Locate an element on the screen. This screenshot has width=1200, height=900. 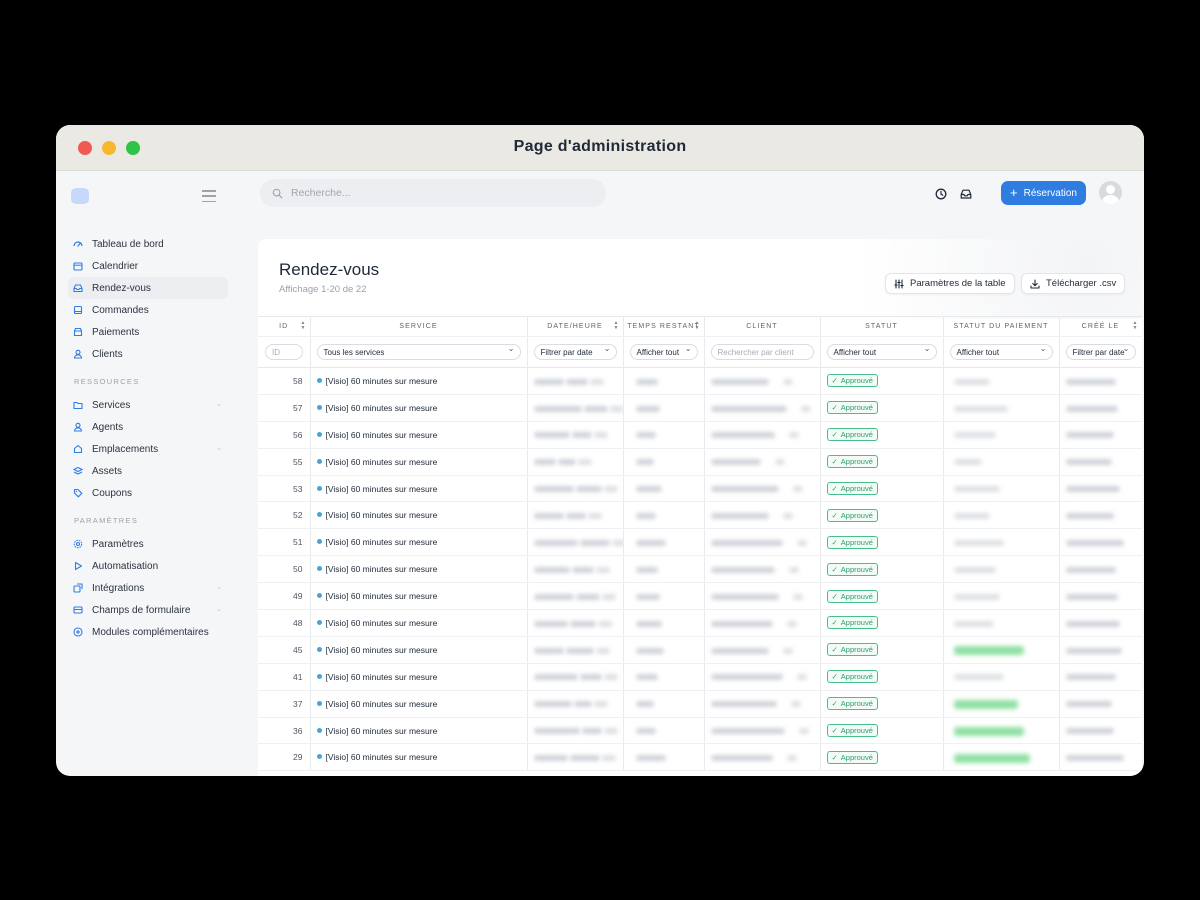
sidebar-section-heading: PARAMÈTRES is located at coordinates (106, 520).